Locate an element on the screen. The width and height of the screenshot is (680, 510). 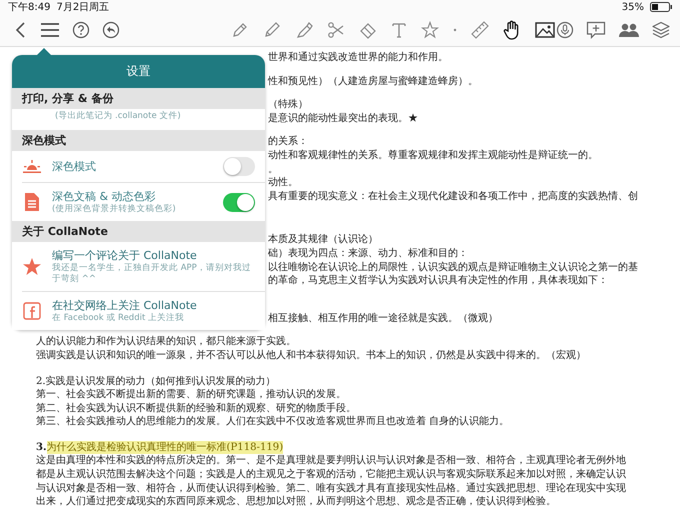
settings-title: 设置 is located at coordinates (138, 71).